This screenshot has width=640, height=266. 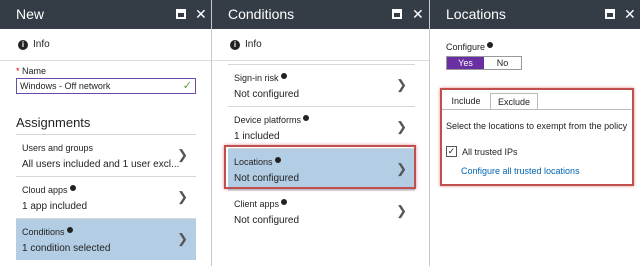 What do you see at coordinates (465, 63) in the screenshot?
I see `toggle-yes: Yes` at bounding box center [465, 63].